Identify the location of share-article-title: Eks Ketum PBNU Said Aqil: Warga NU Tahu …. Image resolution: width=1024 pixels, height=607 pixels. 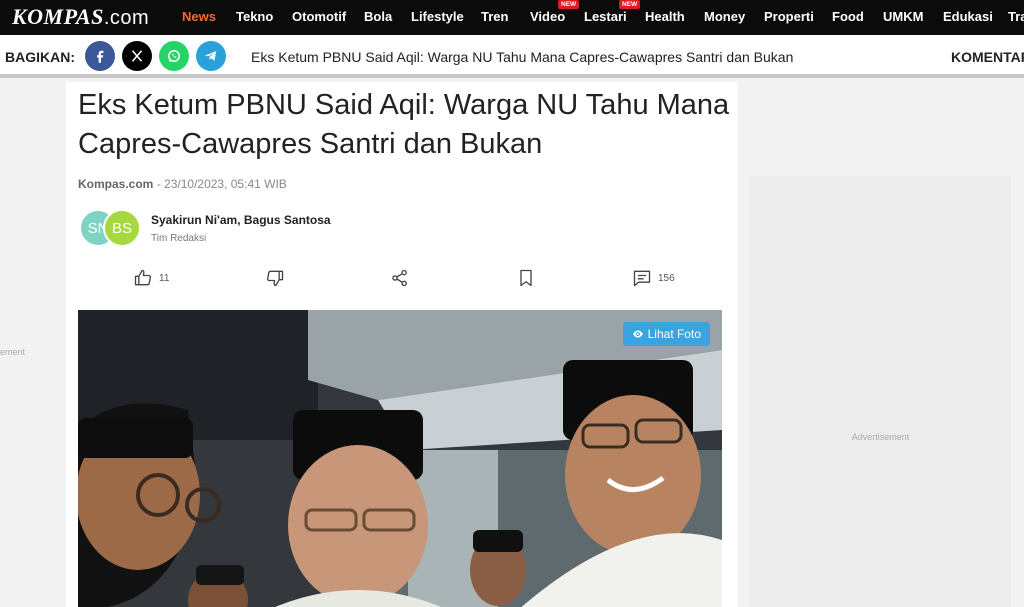
(522, 57).